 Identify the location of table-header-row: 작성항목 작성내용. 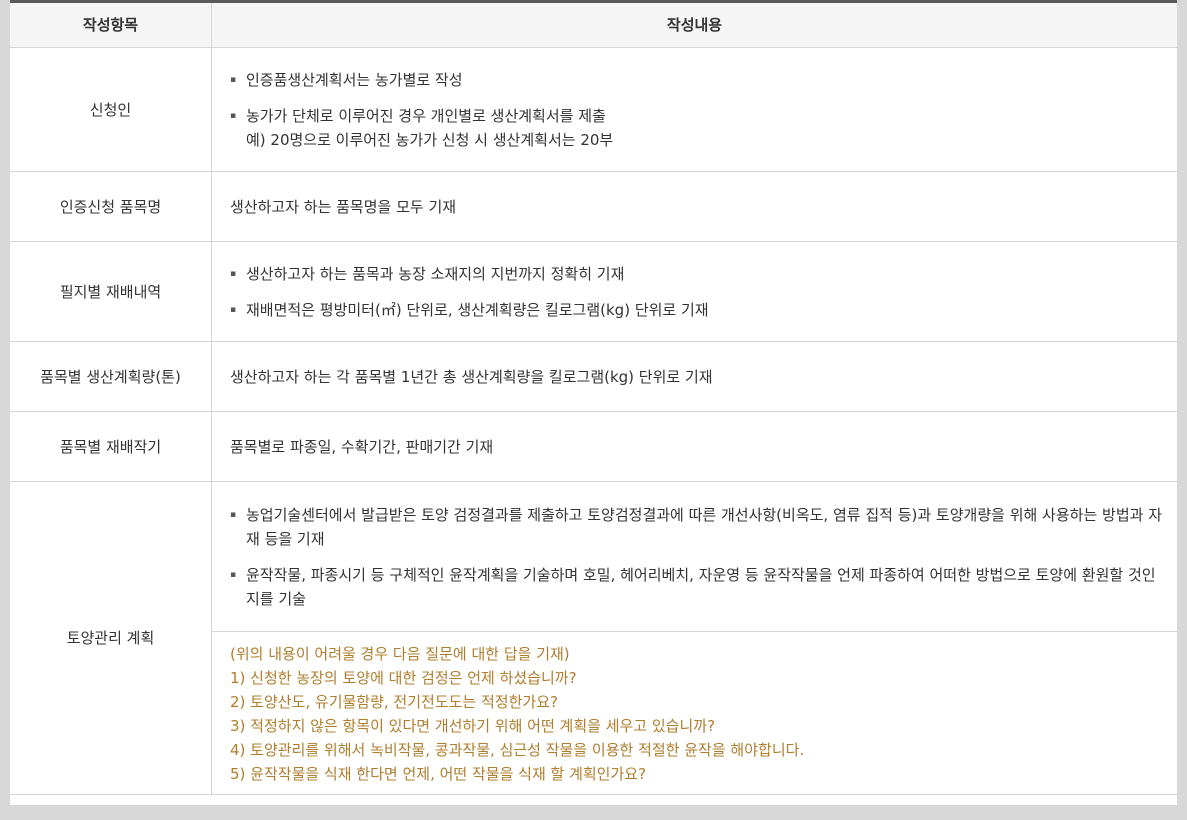
(593, 25).